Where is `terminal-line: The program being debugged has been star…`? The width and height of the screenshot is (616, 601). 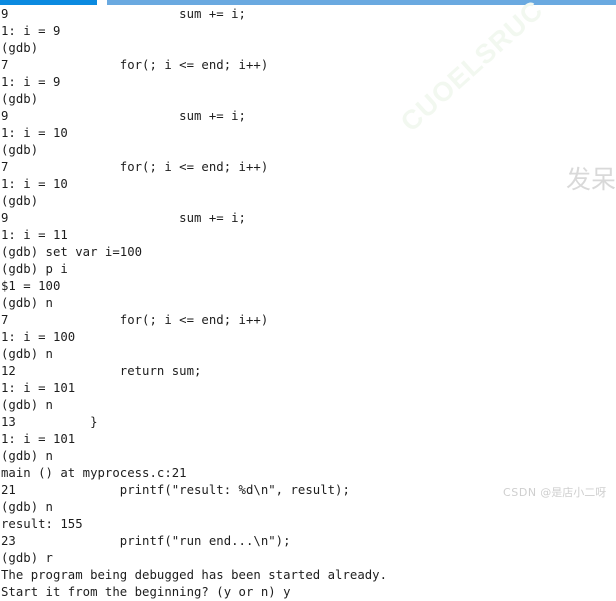 terminal-line: The program being debugged has been star… is located at coordinates (194, 575).